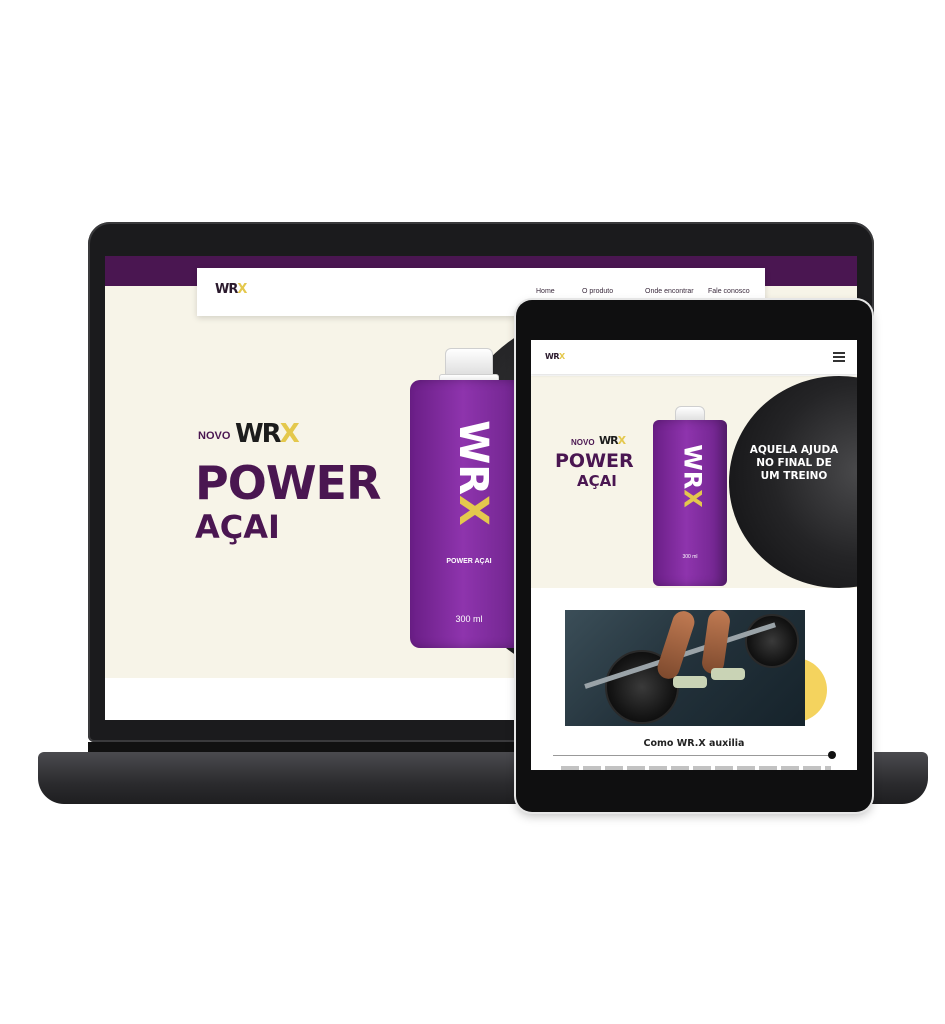 The image size is (945, 1024). I want to click on carton-body: WRX POWER AÇAI 300 ml, so click(469, 514).